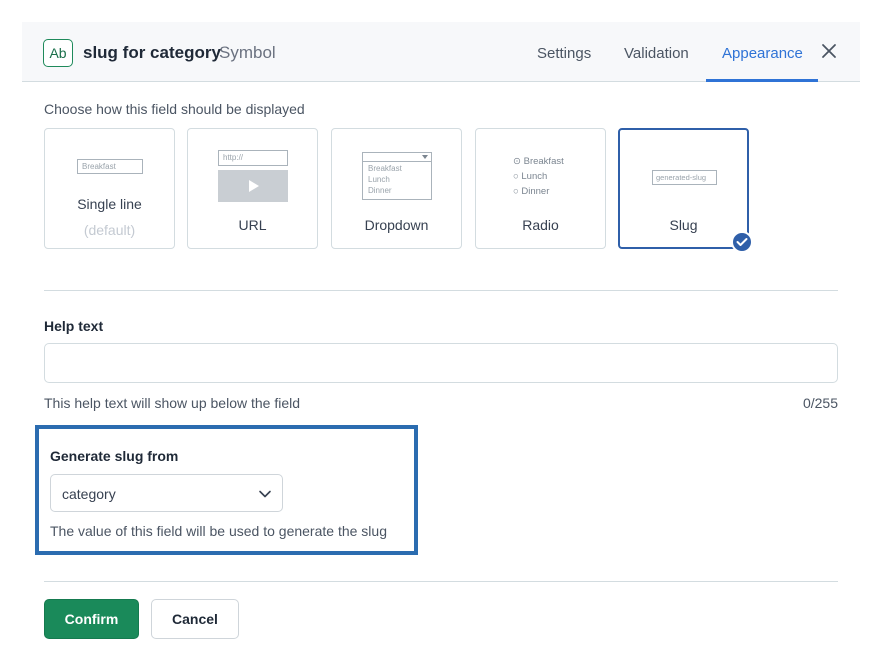  What do you see at coordinates (385, 168) in the screenshot?
I see `dropdown-preview-item: Breakfast` at bounding box center [385, 168].